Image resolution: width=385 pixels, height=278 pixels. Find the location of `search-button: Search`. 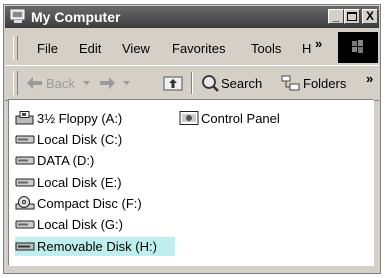

search-button: Search is located at coordinates (234, 82).